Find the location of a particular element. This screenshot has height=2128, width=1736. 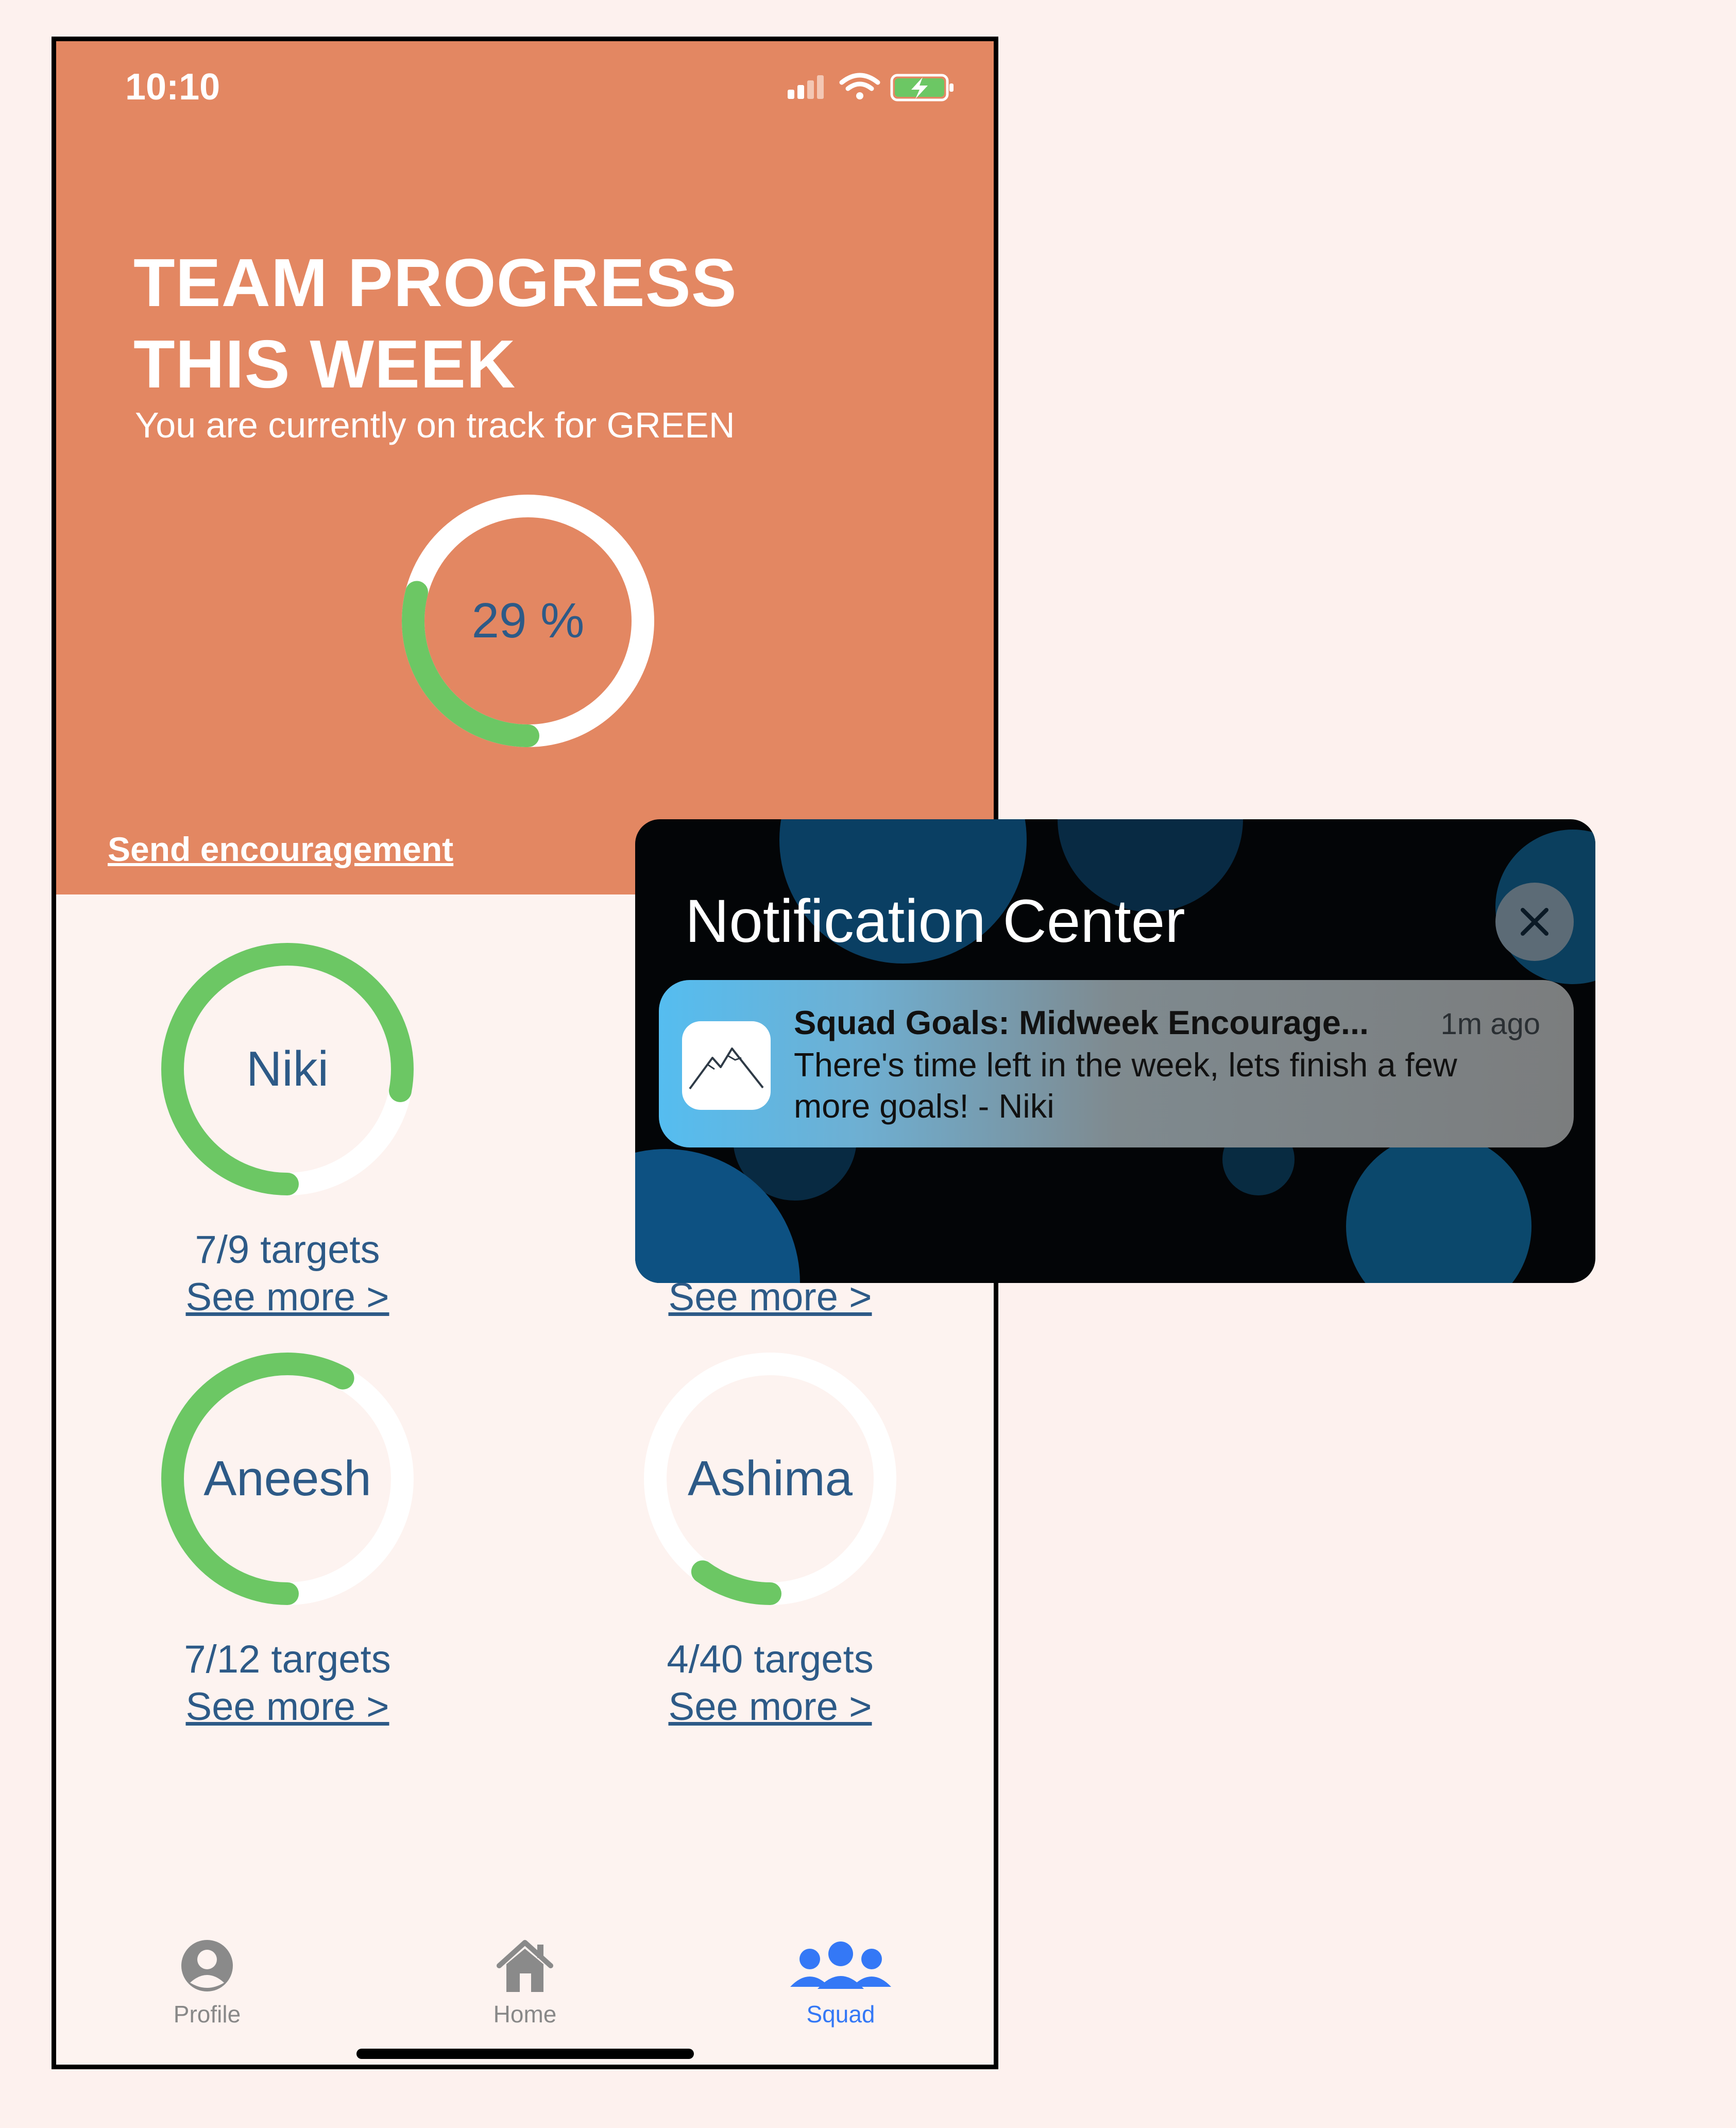

tab-label: Home is located at coordinates (525, 2014).